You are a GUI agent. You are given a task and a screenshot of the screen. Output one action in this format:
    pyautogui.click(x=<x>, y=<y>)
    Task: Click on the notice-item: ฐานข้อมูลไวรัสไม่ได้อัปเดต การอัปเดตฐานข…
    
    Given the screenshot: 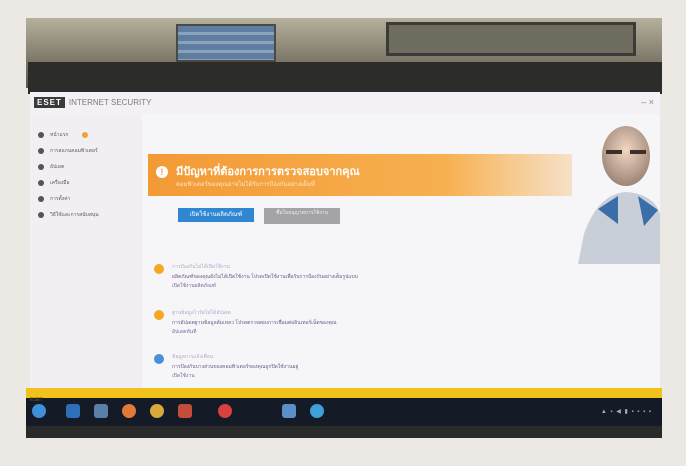 What is the action you would take?
    pyautogui.click(x=358, y=326)
    